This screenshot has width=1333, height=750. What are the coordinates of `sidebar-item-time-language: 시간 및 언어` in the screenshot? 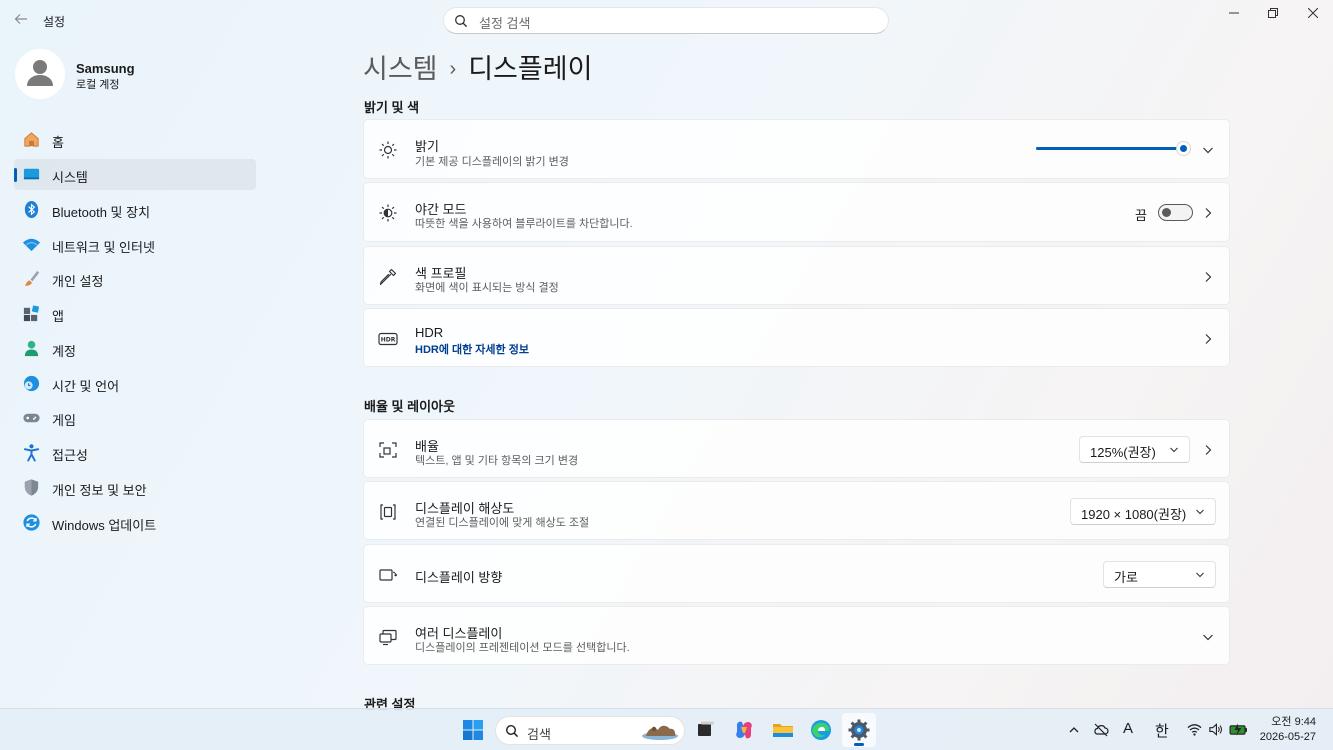 It's located at (135, 383).